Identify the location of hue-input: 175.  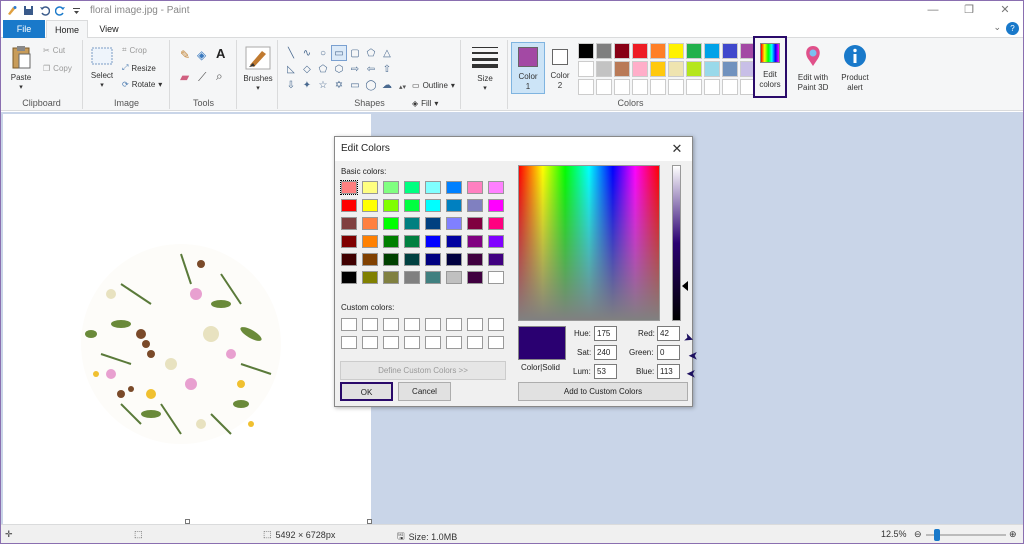
(605, 333).